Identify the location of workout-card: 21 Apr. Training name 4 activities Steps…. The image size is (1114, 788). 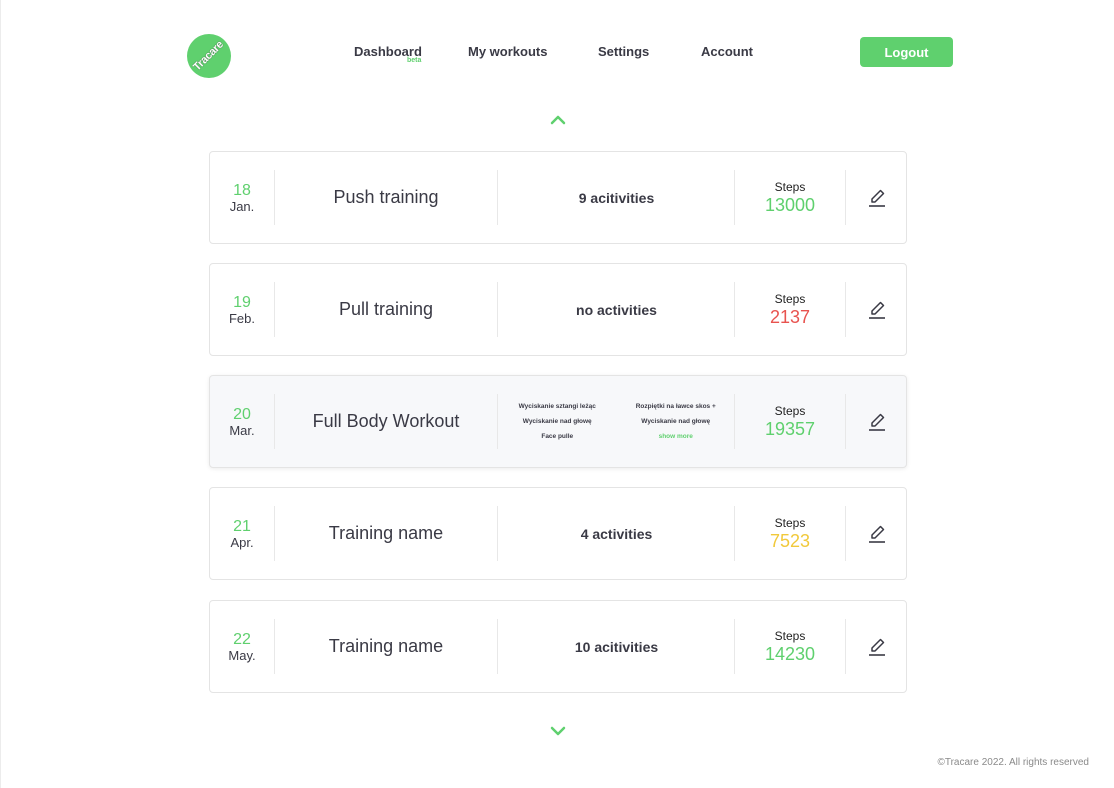
(558, 533).